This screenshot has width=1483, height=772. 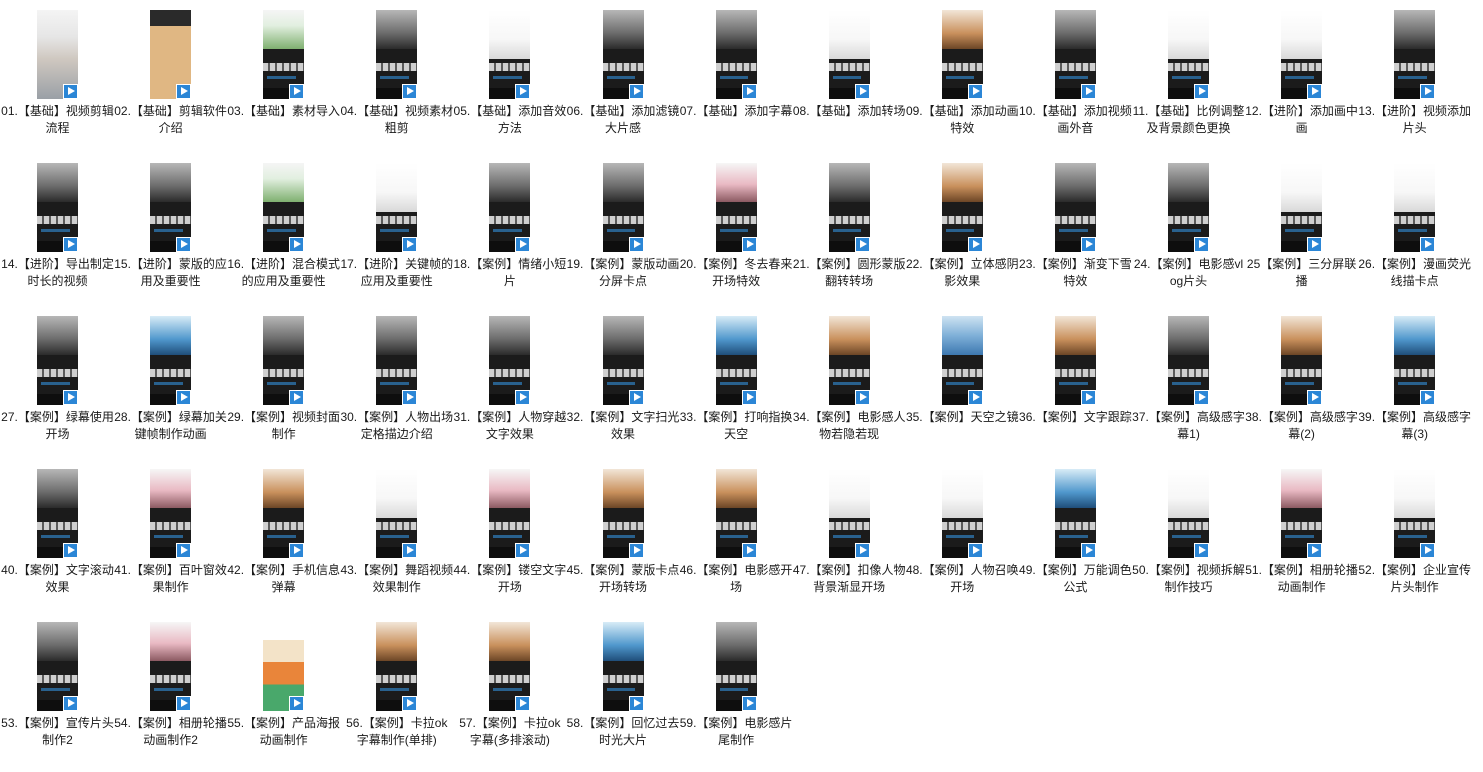 I want to click on file-item: 13.【进阶】视频添加片头, so click(x=1414, y=76).